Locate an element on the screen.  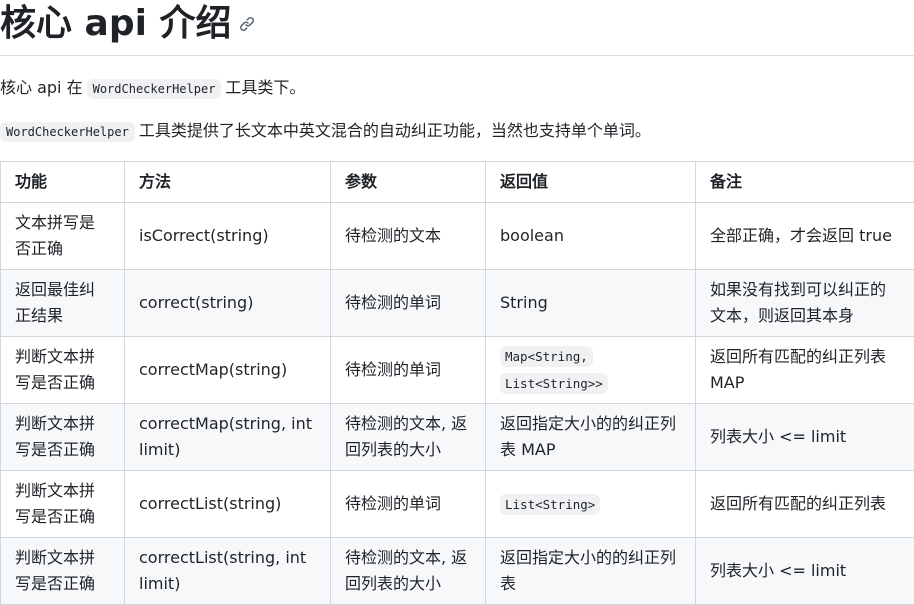
heading-title: 核心 api 介绍 is located at coordinates (127, 24).